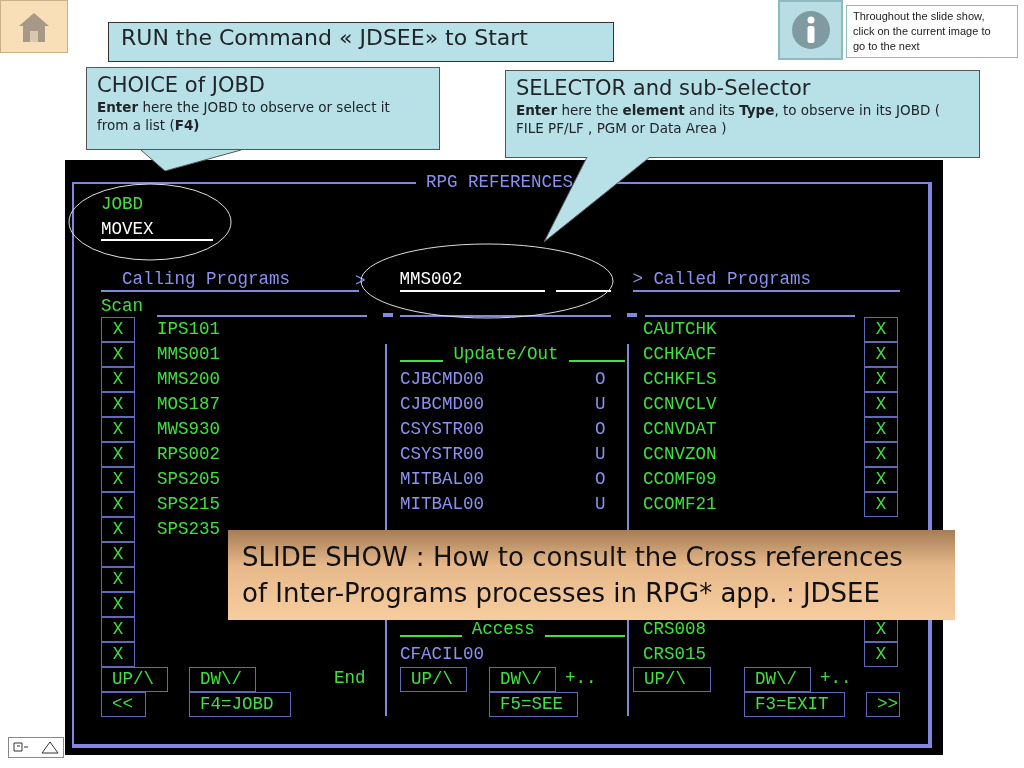 The height and width of the screenshot is (768, 1024). I want to click on program-name: RPS002, so click(188, 454).